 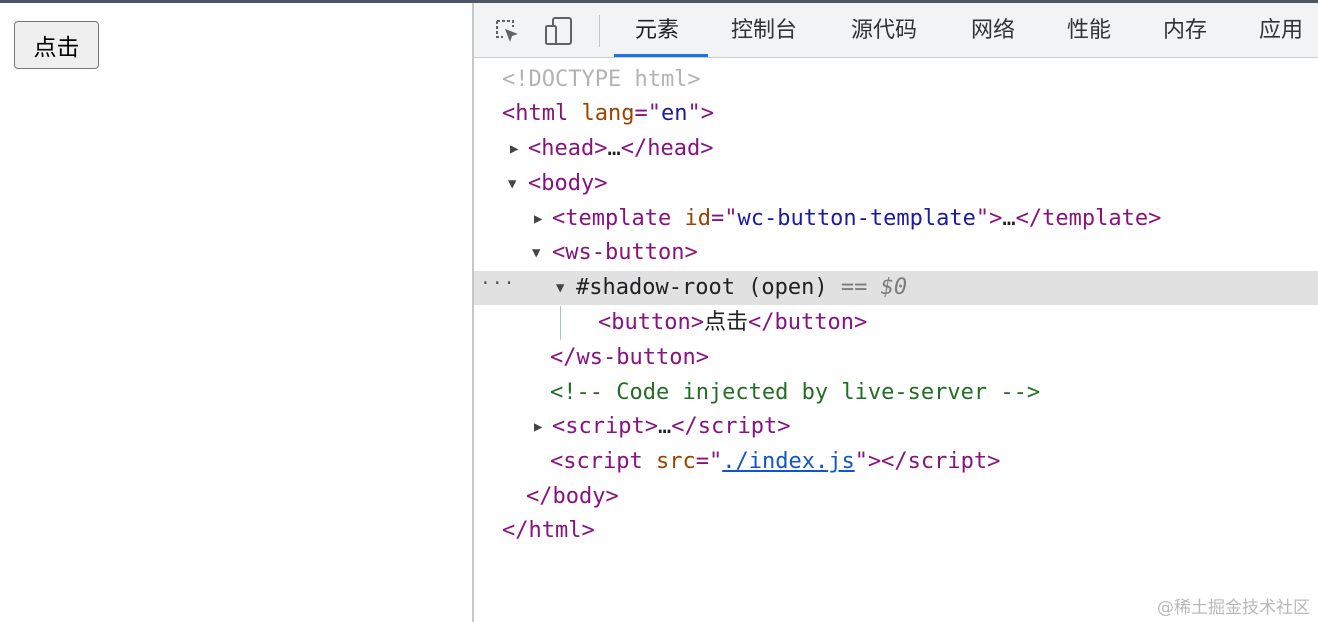 I want to click on dom-node-doctype: <!DOCTYPE html>, so click(x=896, y=80).